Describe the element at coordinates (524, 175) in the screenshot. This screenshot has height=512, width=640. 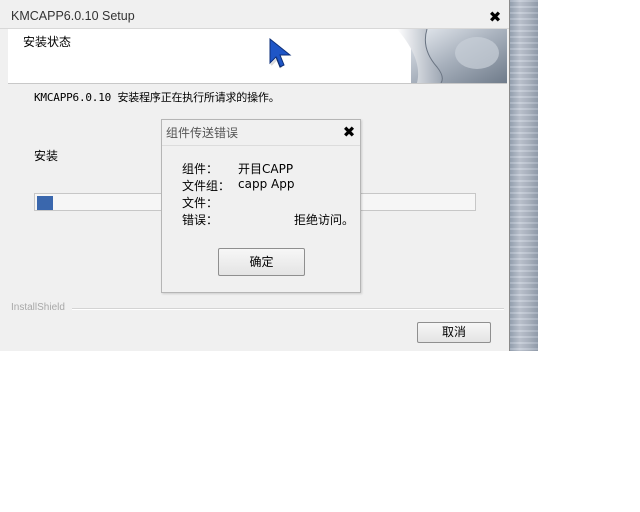
I see `desktop-background` at that location.